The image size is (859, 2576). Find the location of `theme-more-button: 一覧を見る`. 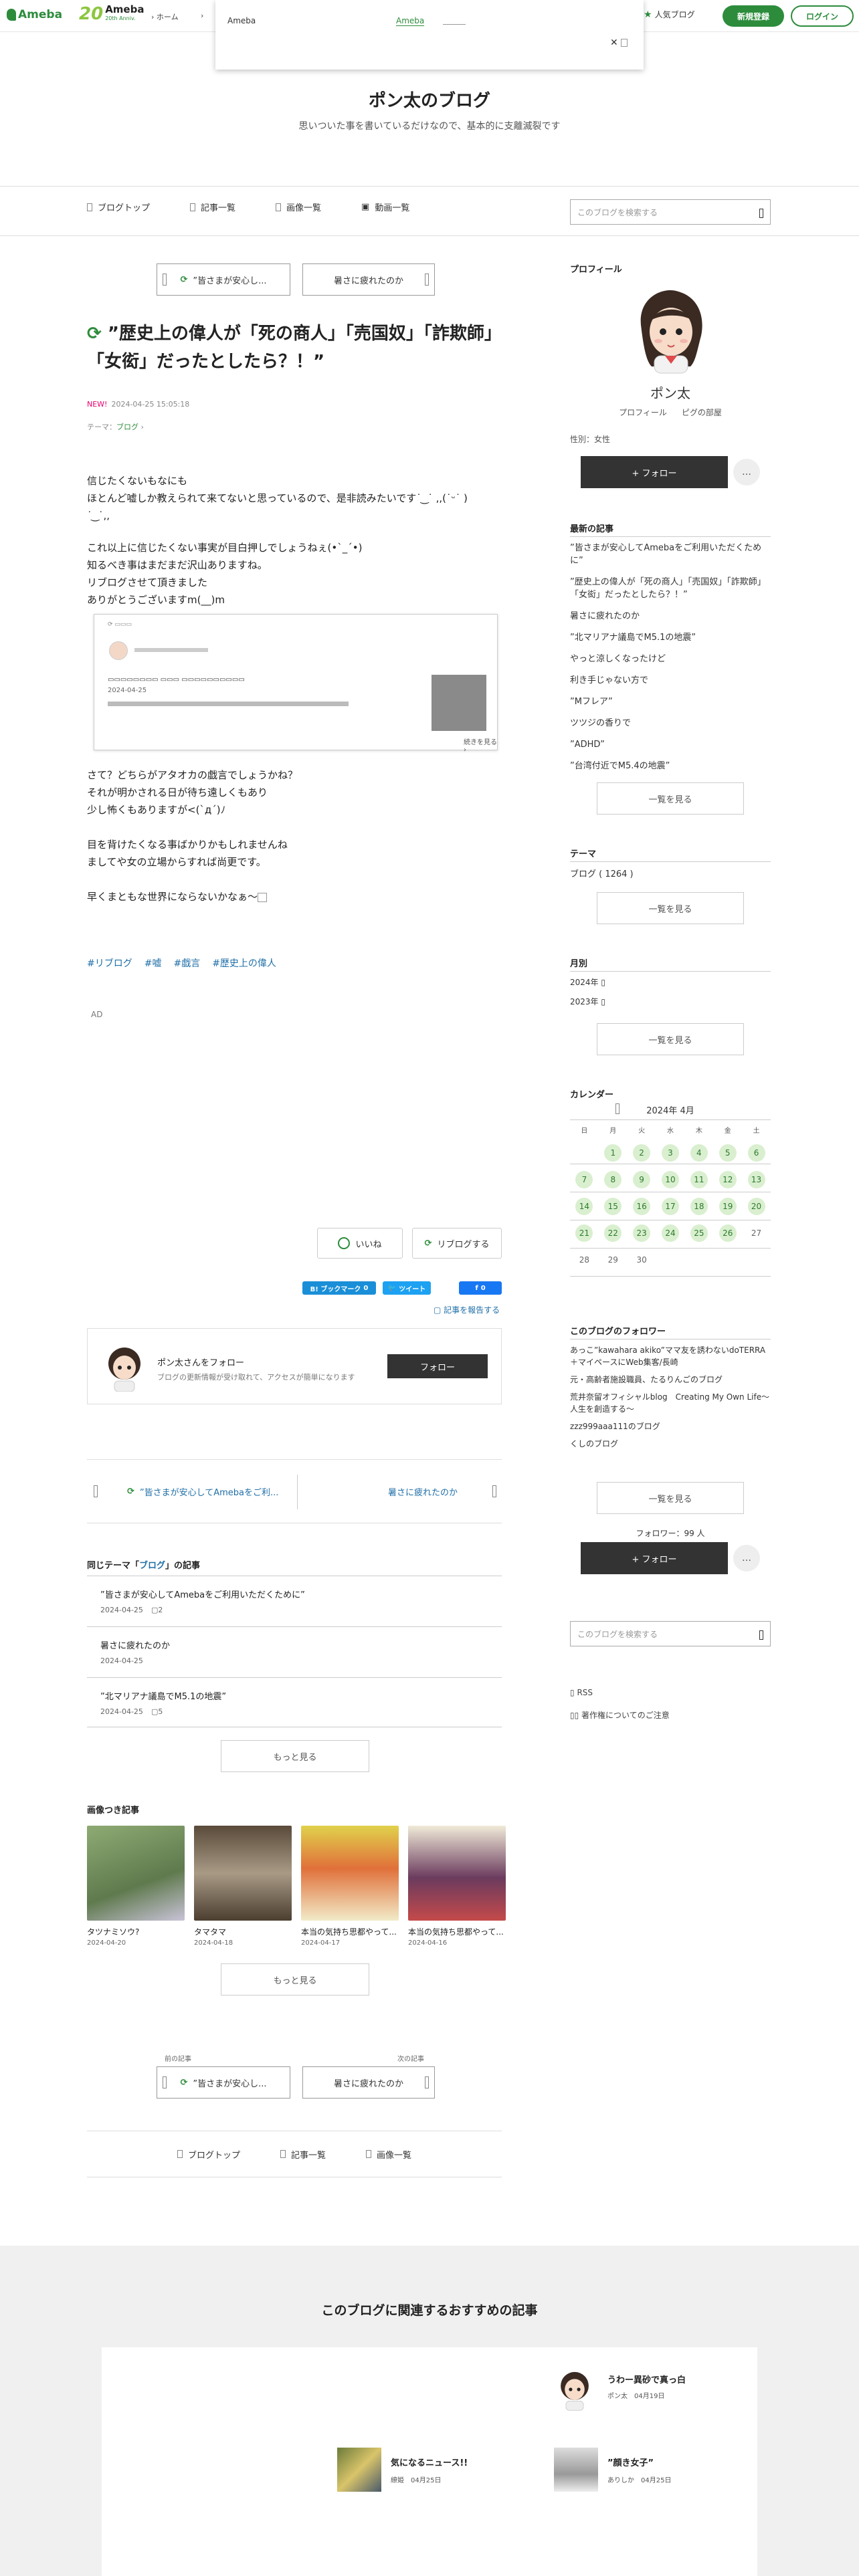

theme-more-button: 一覧を見る is located at coordinates (671, 908).